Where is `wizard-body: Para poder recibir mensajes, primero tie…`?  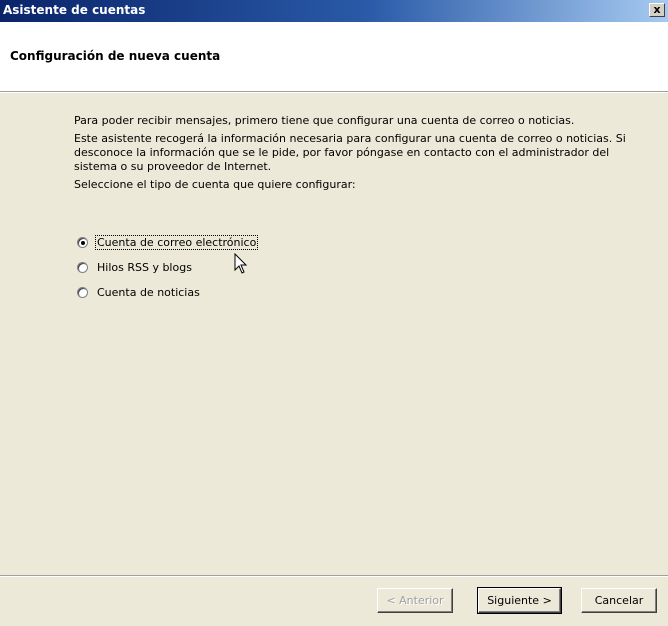 wizard-body: Para poder recibir mensajes, primero tie… is located at coordinates (364, 155).